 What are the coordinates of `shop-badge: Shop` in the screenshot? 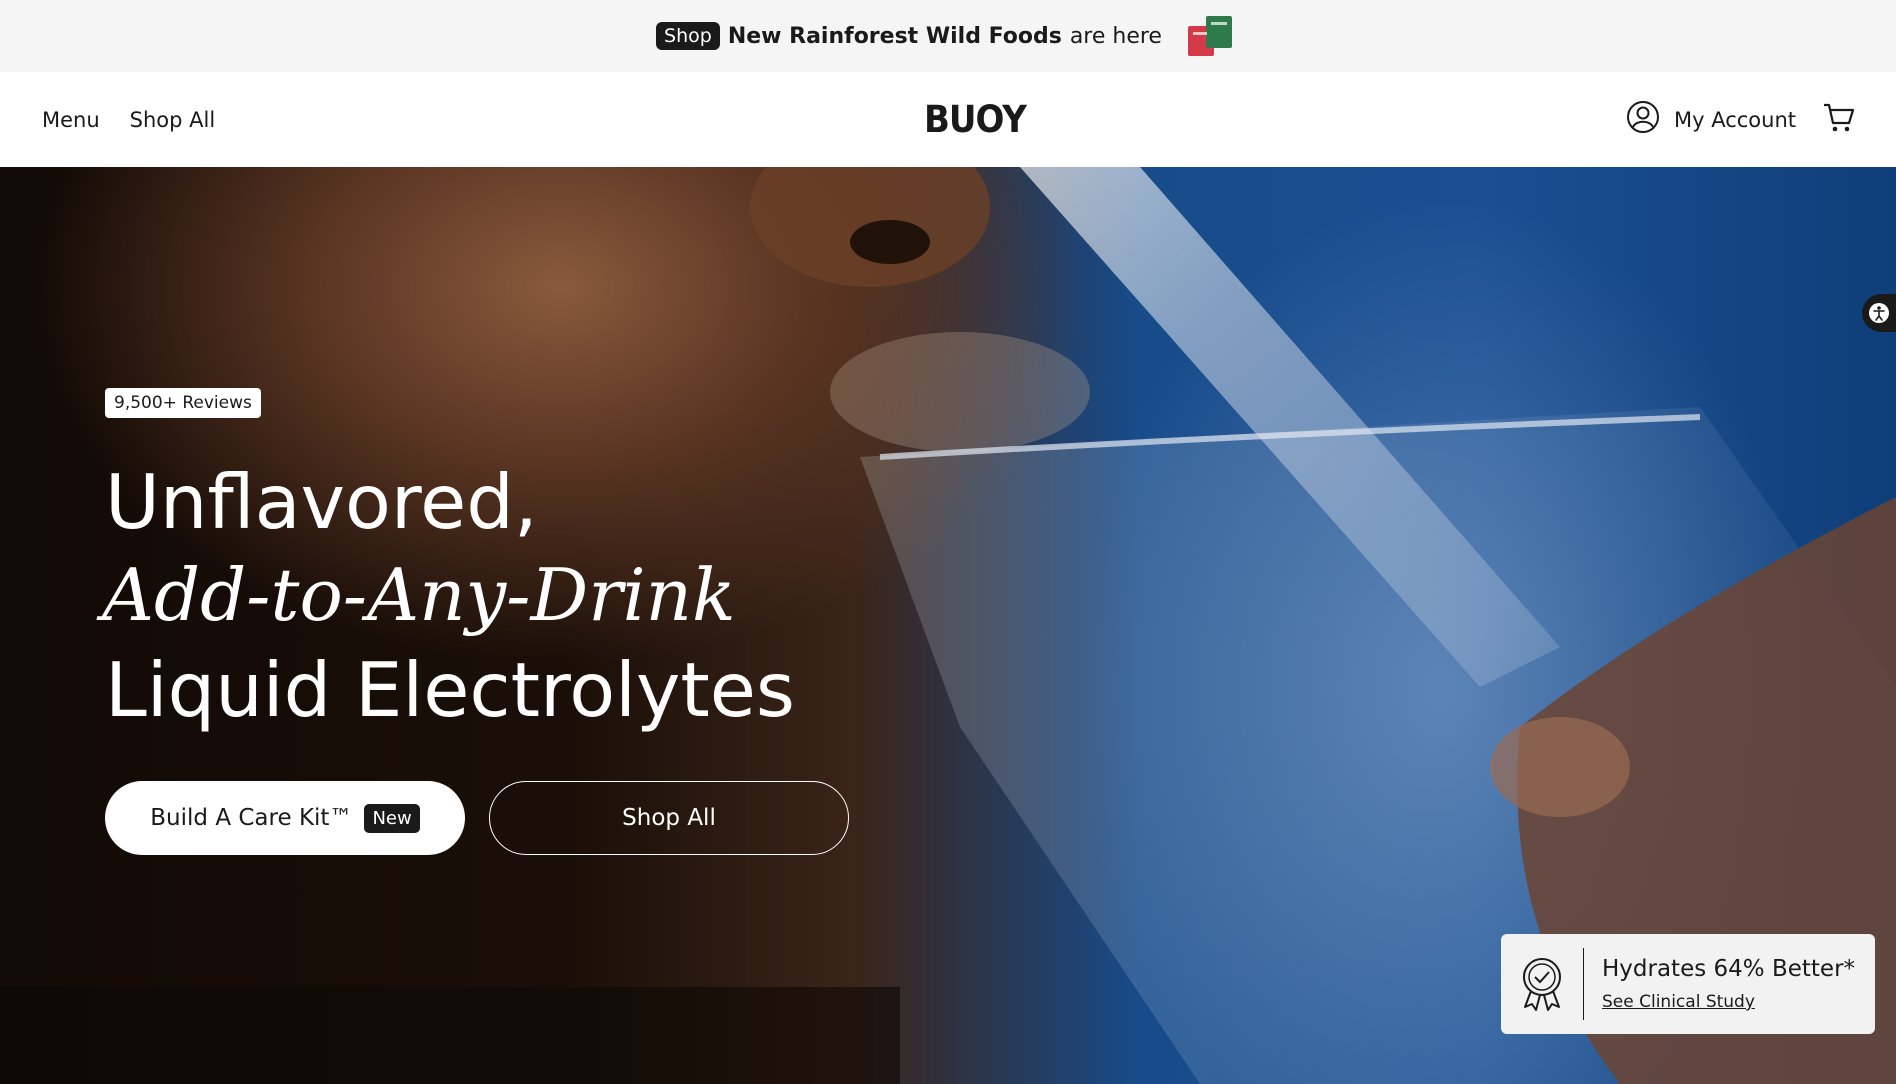 It's located at (688, 36).